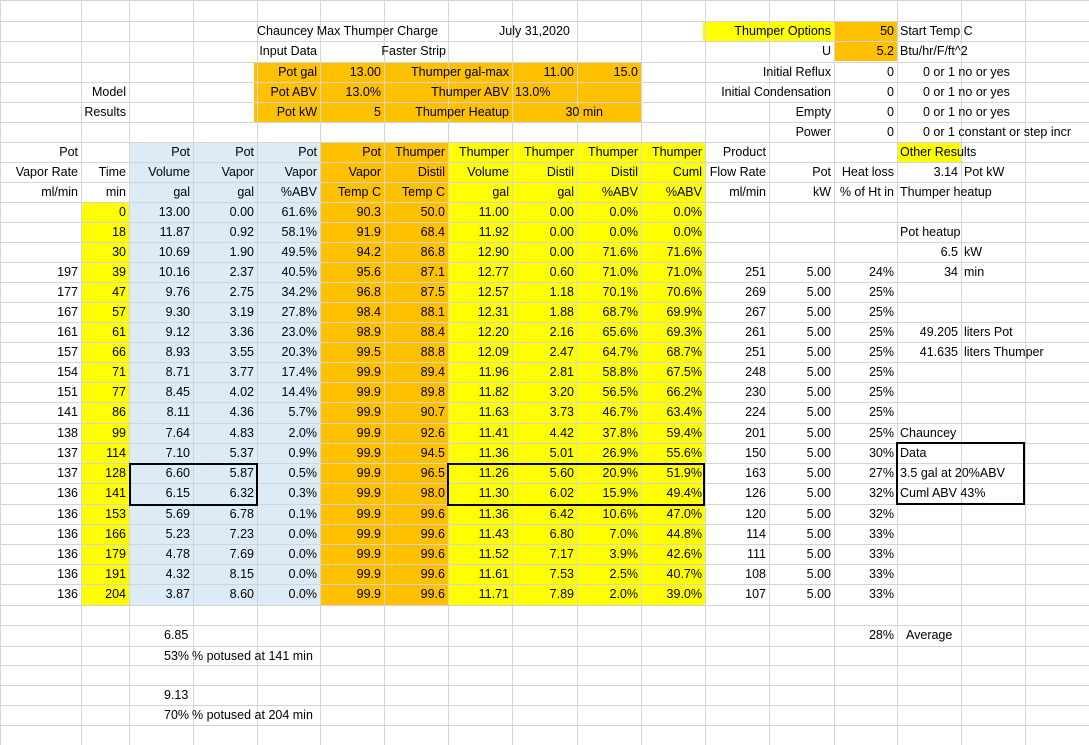  I want to click on table-cell: 98.9, so click(352, 332).